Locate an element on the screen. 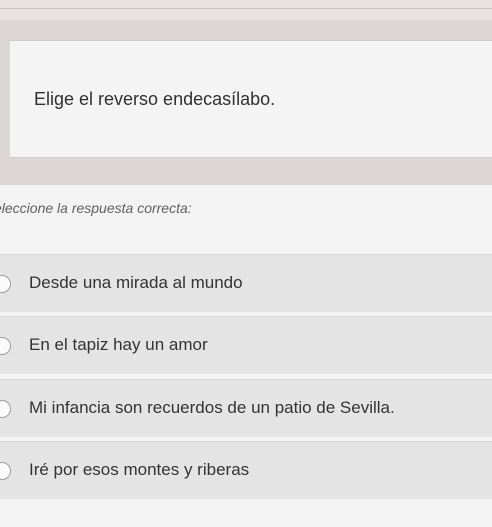  answer-option-label: Desde una mirada al mundo is located at coordinates (136, 282).